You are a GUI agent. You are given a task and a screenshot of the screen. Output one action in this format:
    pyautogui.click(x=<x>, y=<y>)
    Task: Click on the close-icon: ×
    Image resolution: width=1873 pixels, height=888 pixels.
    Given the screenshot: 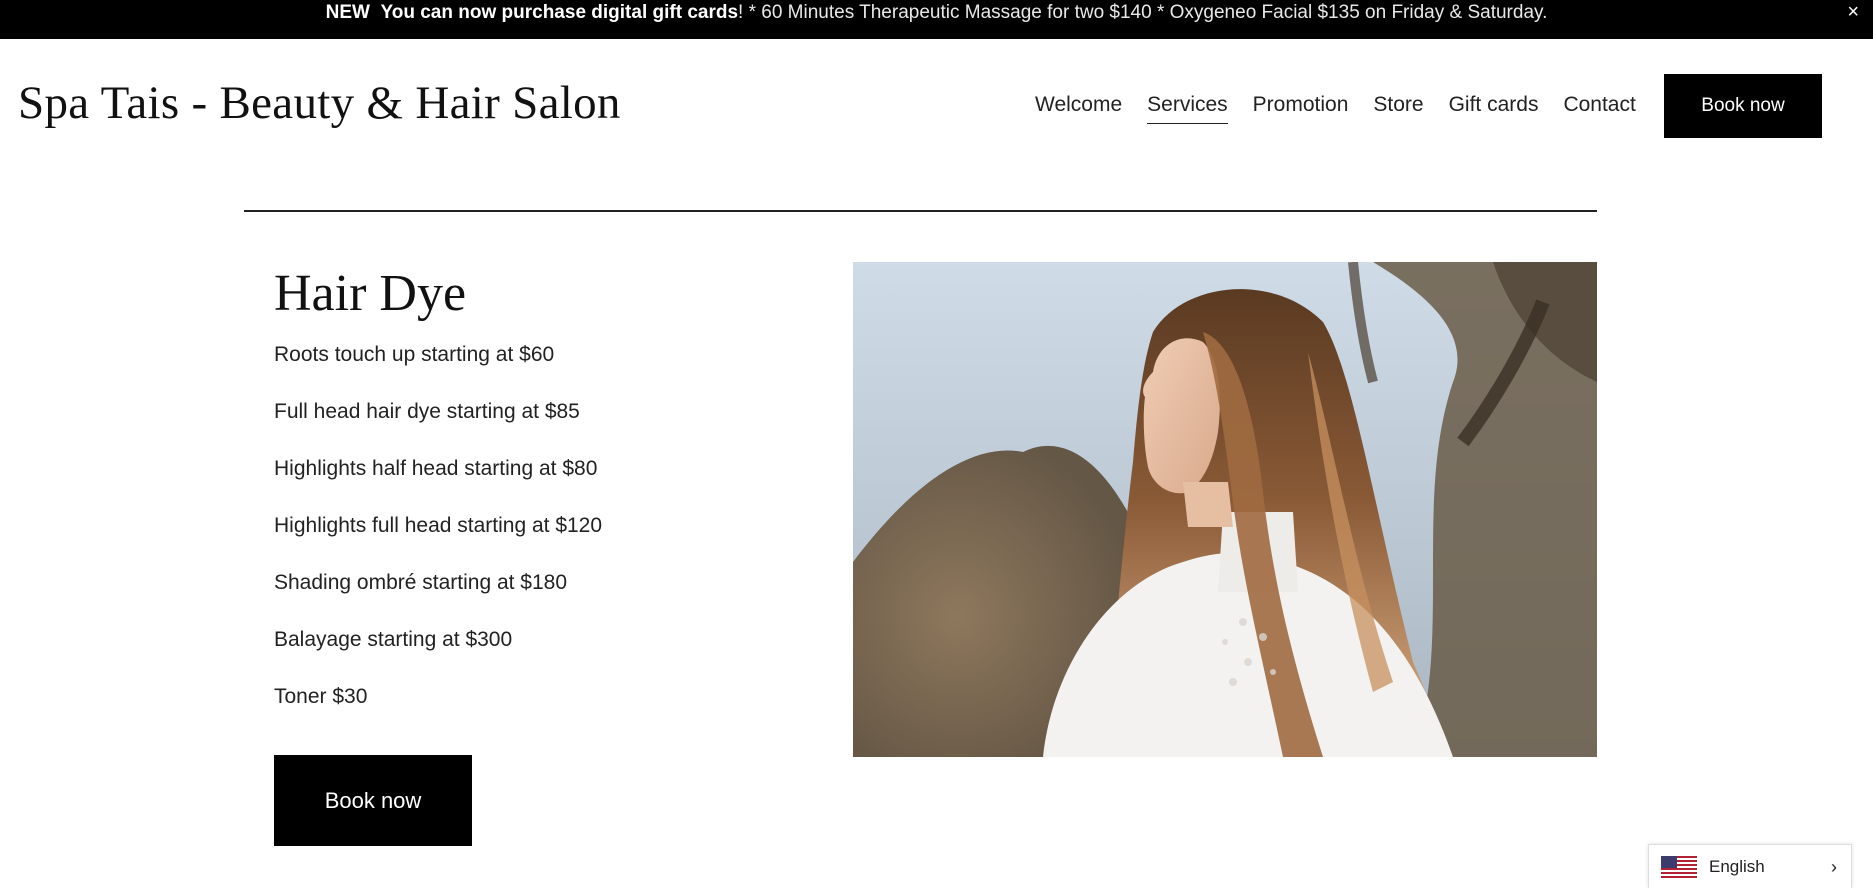 What is the action you would take?
    pyautogui.click(x=1853, y=12)
    